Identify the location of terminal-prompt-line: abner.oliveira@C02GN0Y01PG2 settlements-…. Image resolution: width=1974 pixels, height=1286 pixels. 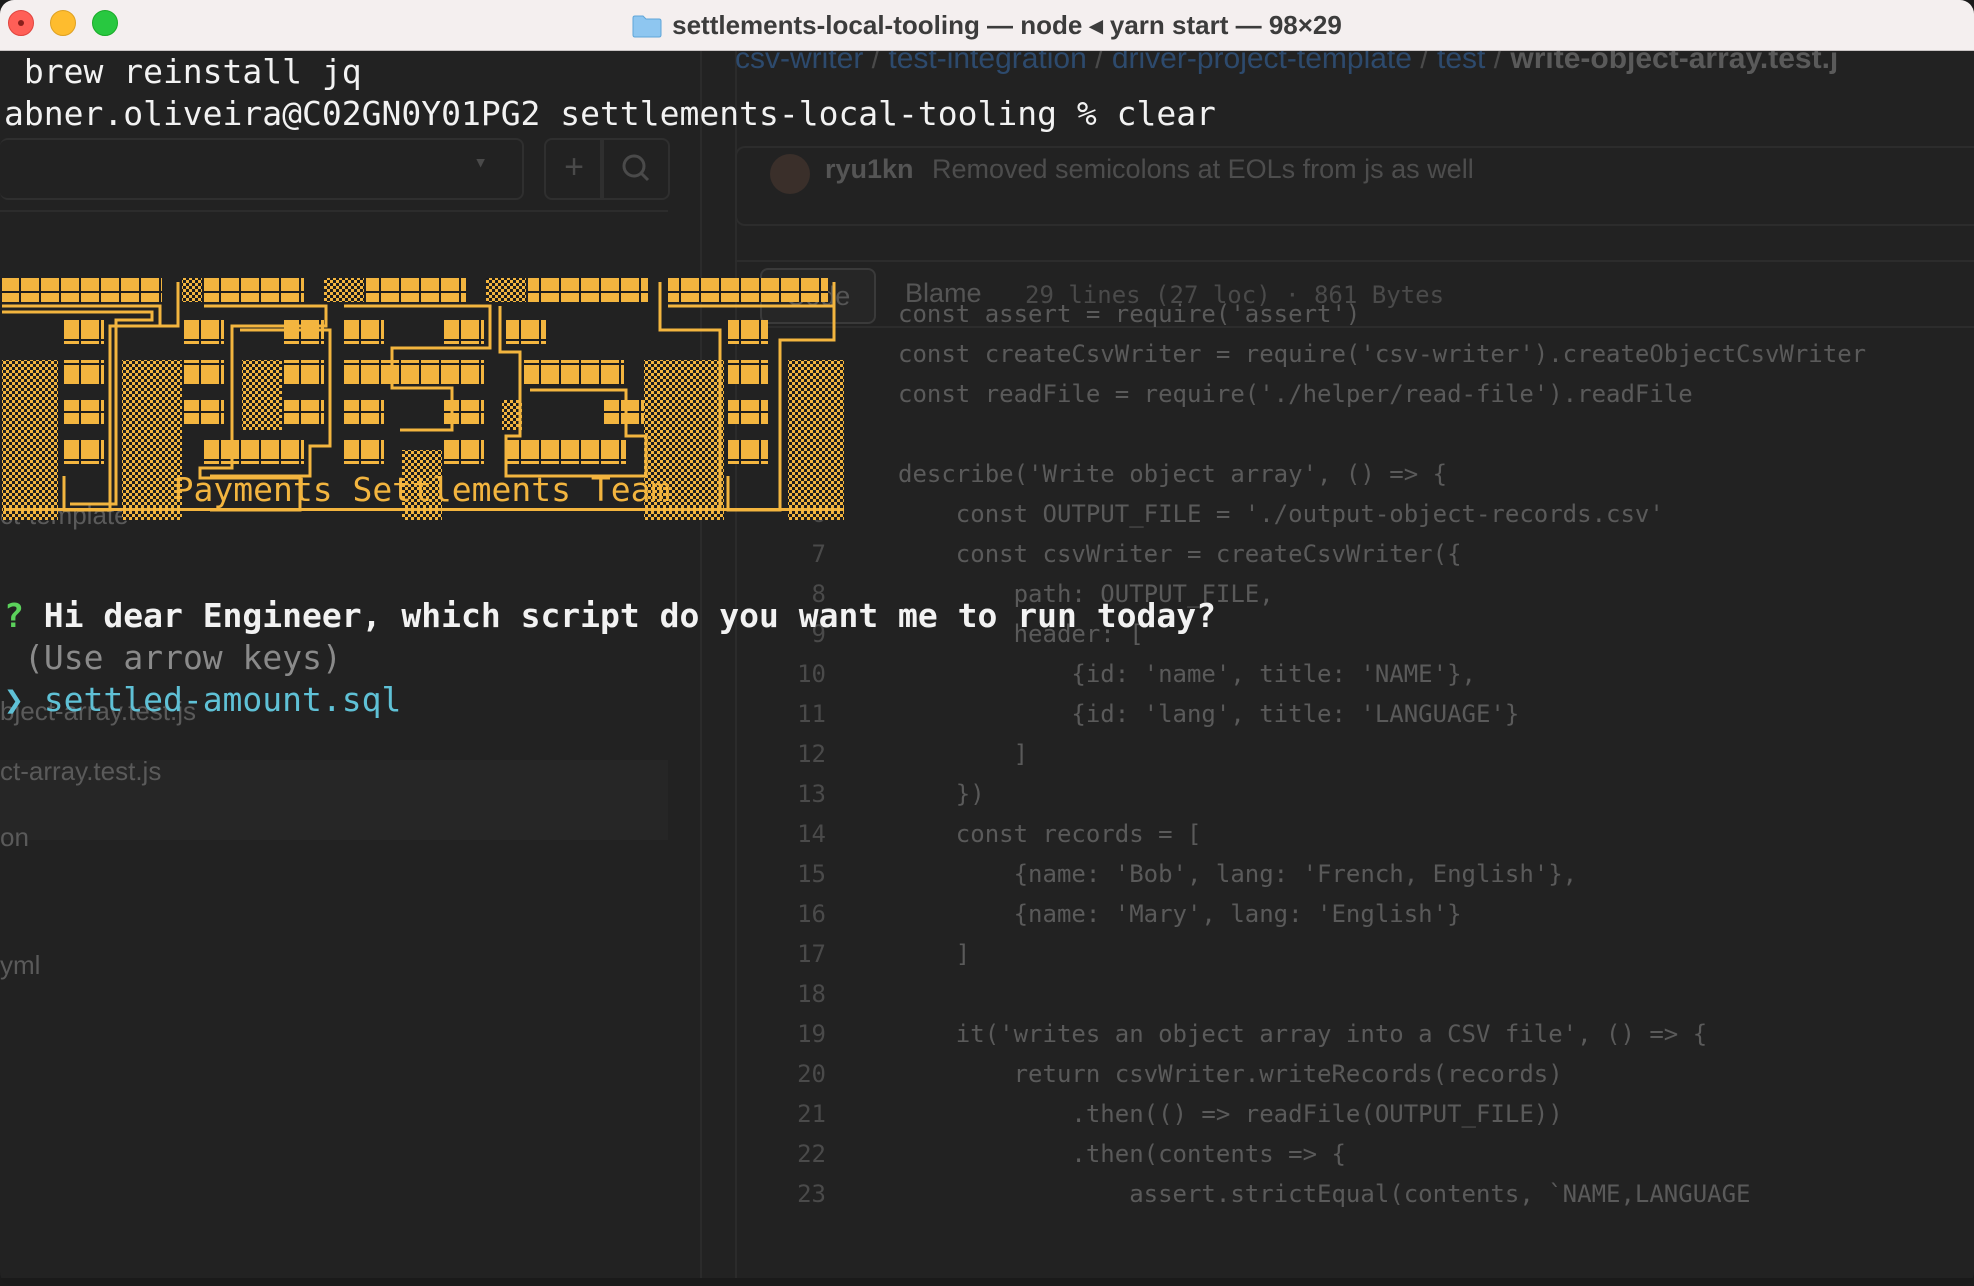
(610, 113).